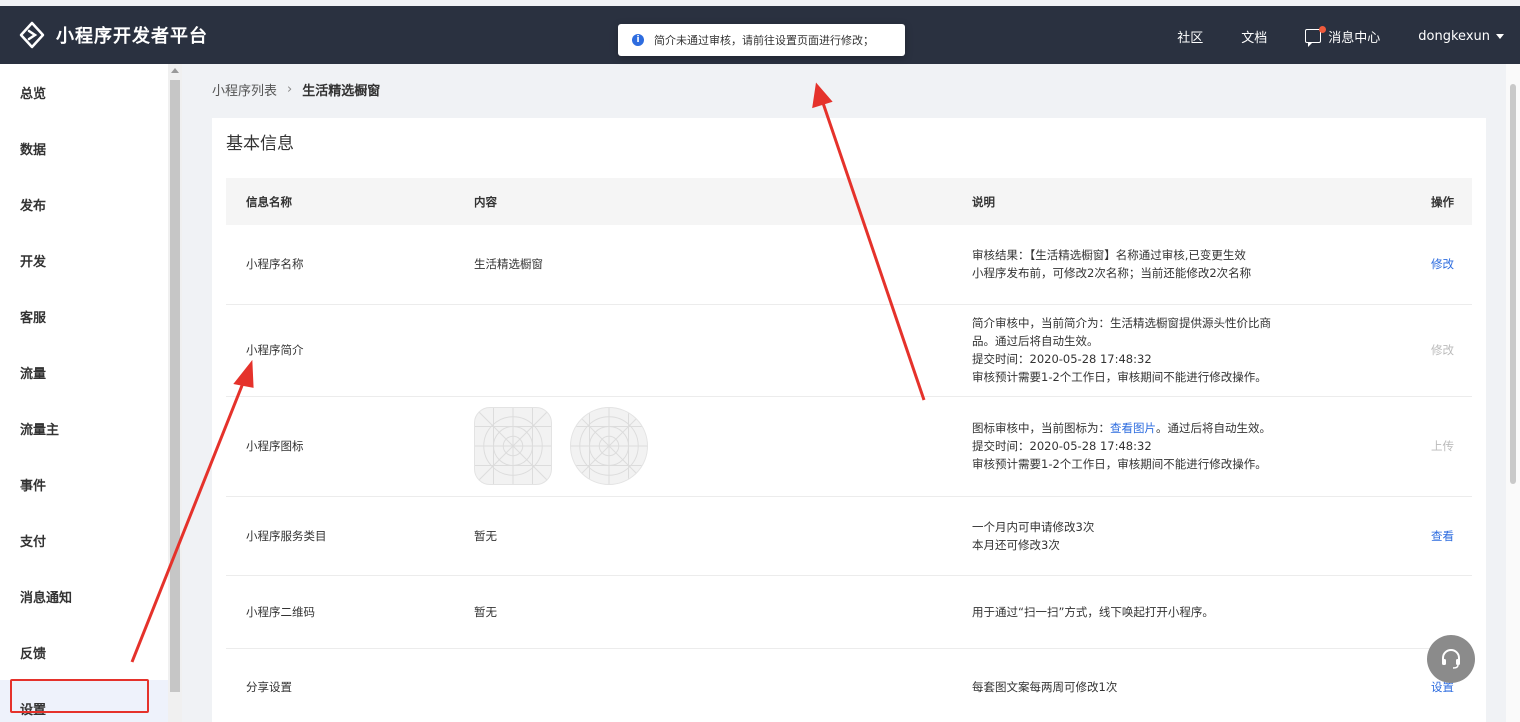 This screenshot has height=722, width=1520. What do you see at coordinates (1121, 323) in the screenshot?
I see `desc-line: 简介审核中，当前简介为：生活精选橱窗提供源头性价比商` at bounding box center [1121, 323].